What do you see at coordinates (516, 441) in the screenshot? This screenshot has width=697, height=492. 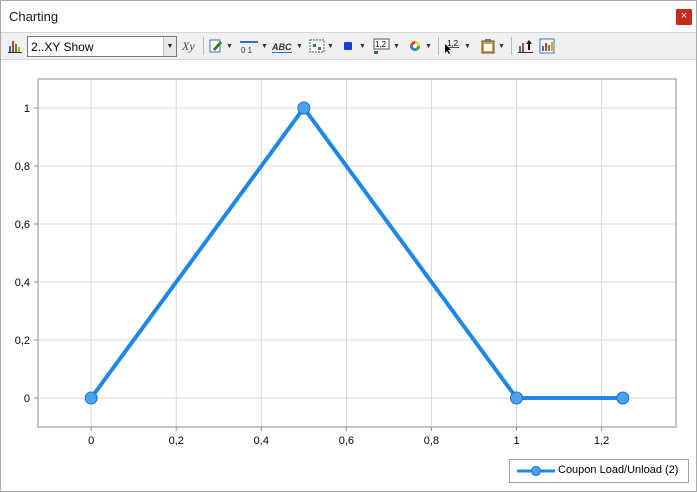 I see `x-tick-label: 1` at bounding box center [516, 441].